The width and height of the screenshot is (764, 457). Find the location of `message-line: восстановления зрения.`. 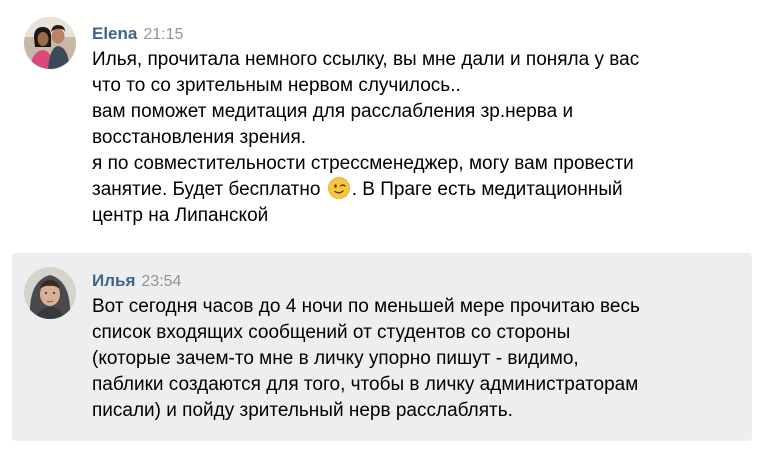

message-line: восстановления зрения. is located at coordinates (199, 137).